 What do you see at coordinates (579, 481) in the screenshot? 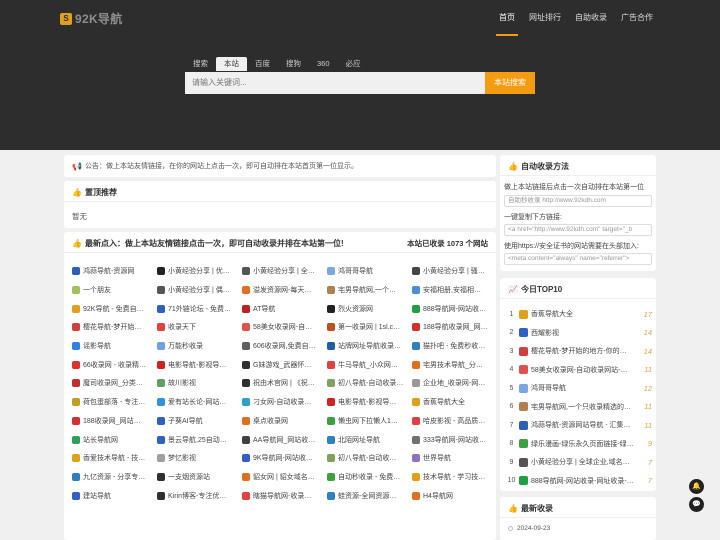
I see `top10-item: 10 888导航网-网站收录-网址收录-… 7` at bounding box center [579, 481].